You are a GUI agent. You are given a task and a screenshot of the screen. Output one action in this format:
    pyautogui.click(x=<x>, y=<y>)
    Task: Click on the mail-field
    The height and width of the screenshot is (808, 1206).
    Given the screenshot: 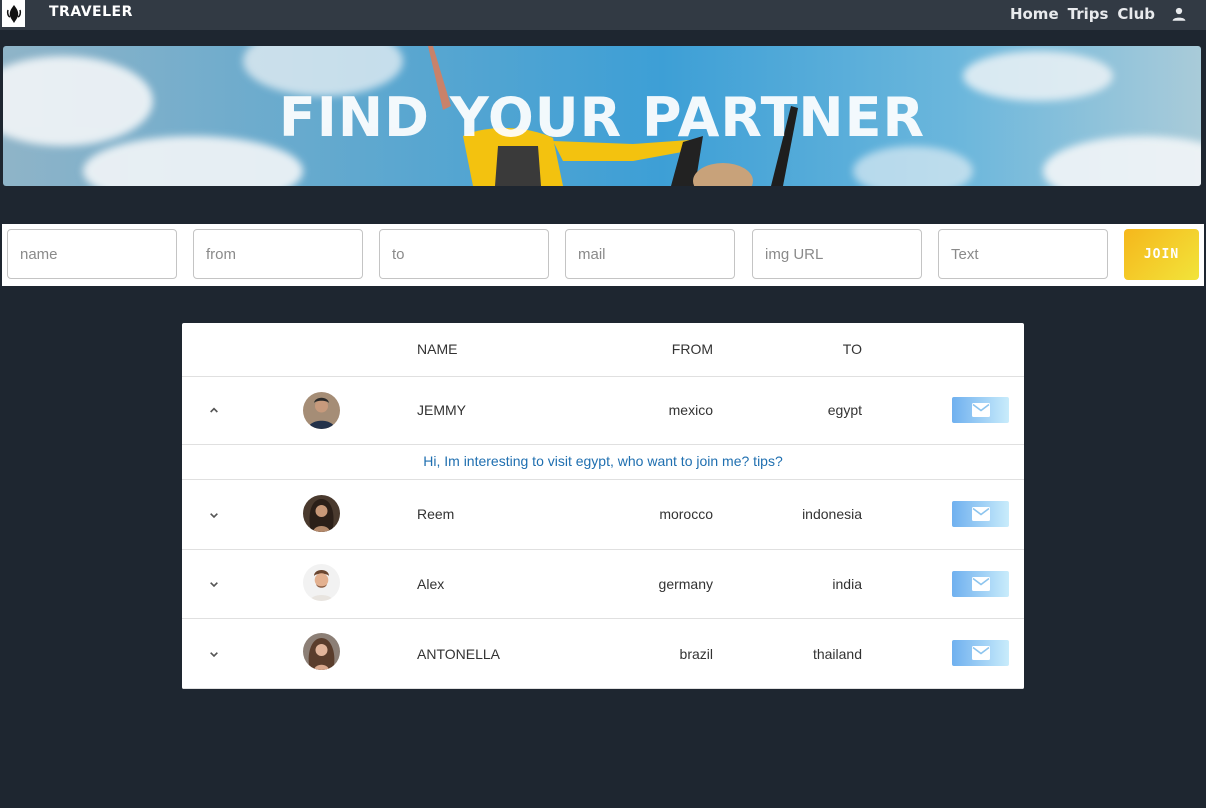 What is the action you would take?
    pyautogui.click(x=650, y=254)
    